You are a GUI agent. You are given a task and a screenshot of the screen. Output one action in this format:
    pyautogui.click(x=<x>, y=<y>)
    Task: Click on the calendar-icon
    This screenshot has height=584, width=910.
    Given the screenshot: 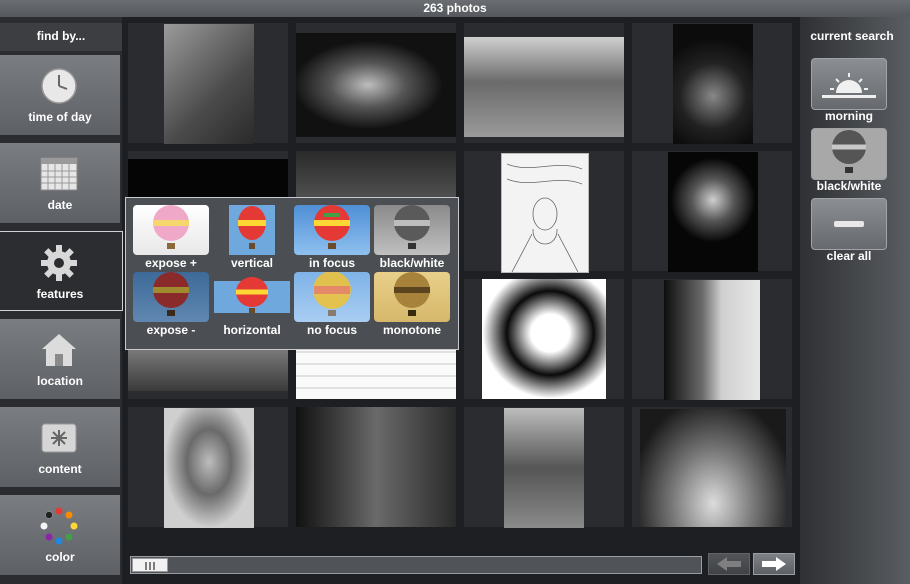 What is the action you would take?
    pyautogui.click(x=59, y=174)
    